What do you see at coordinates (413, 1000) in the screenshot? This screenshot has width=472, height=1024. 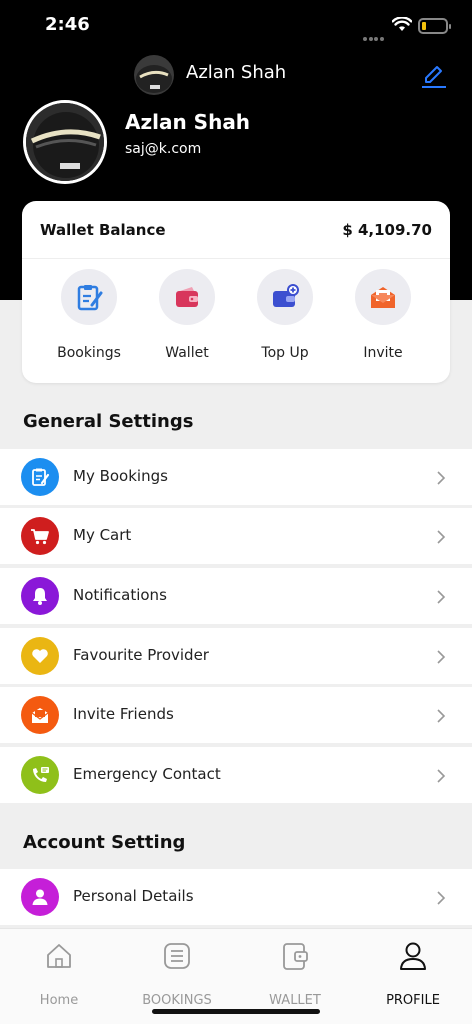 I see `tab-label: PROFILE` at bounding box center [413, 1000].